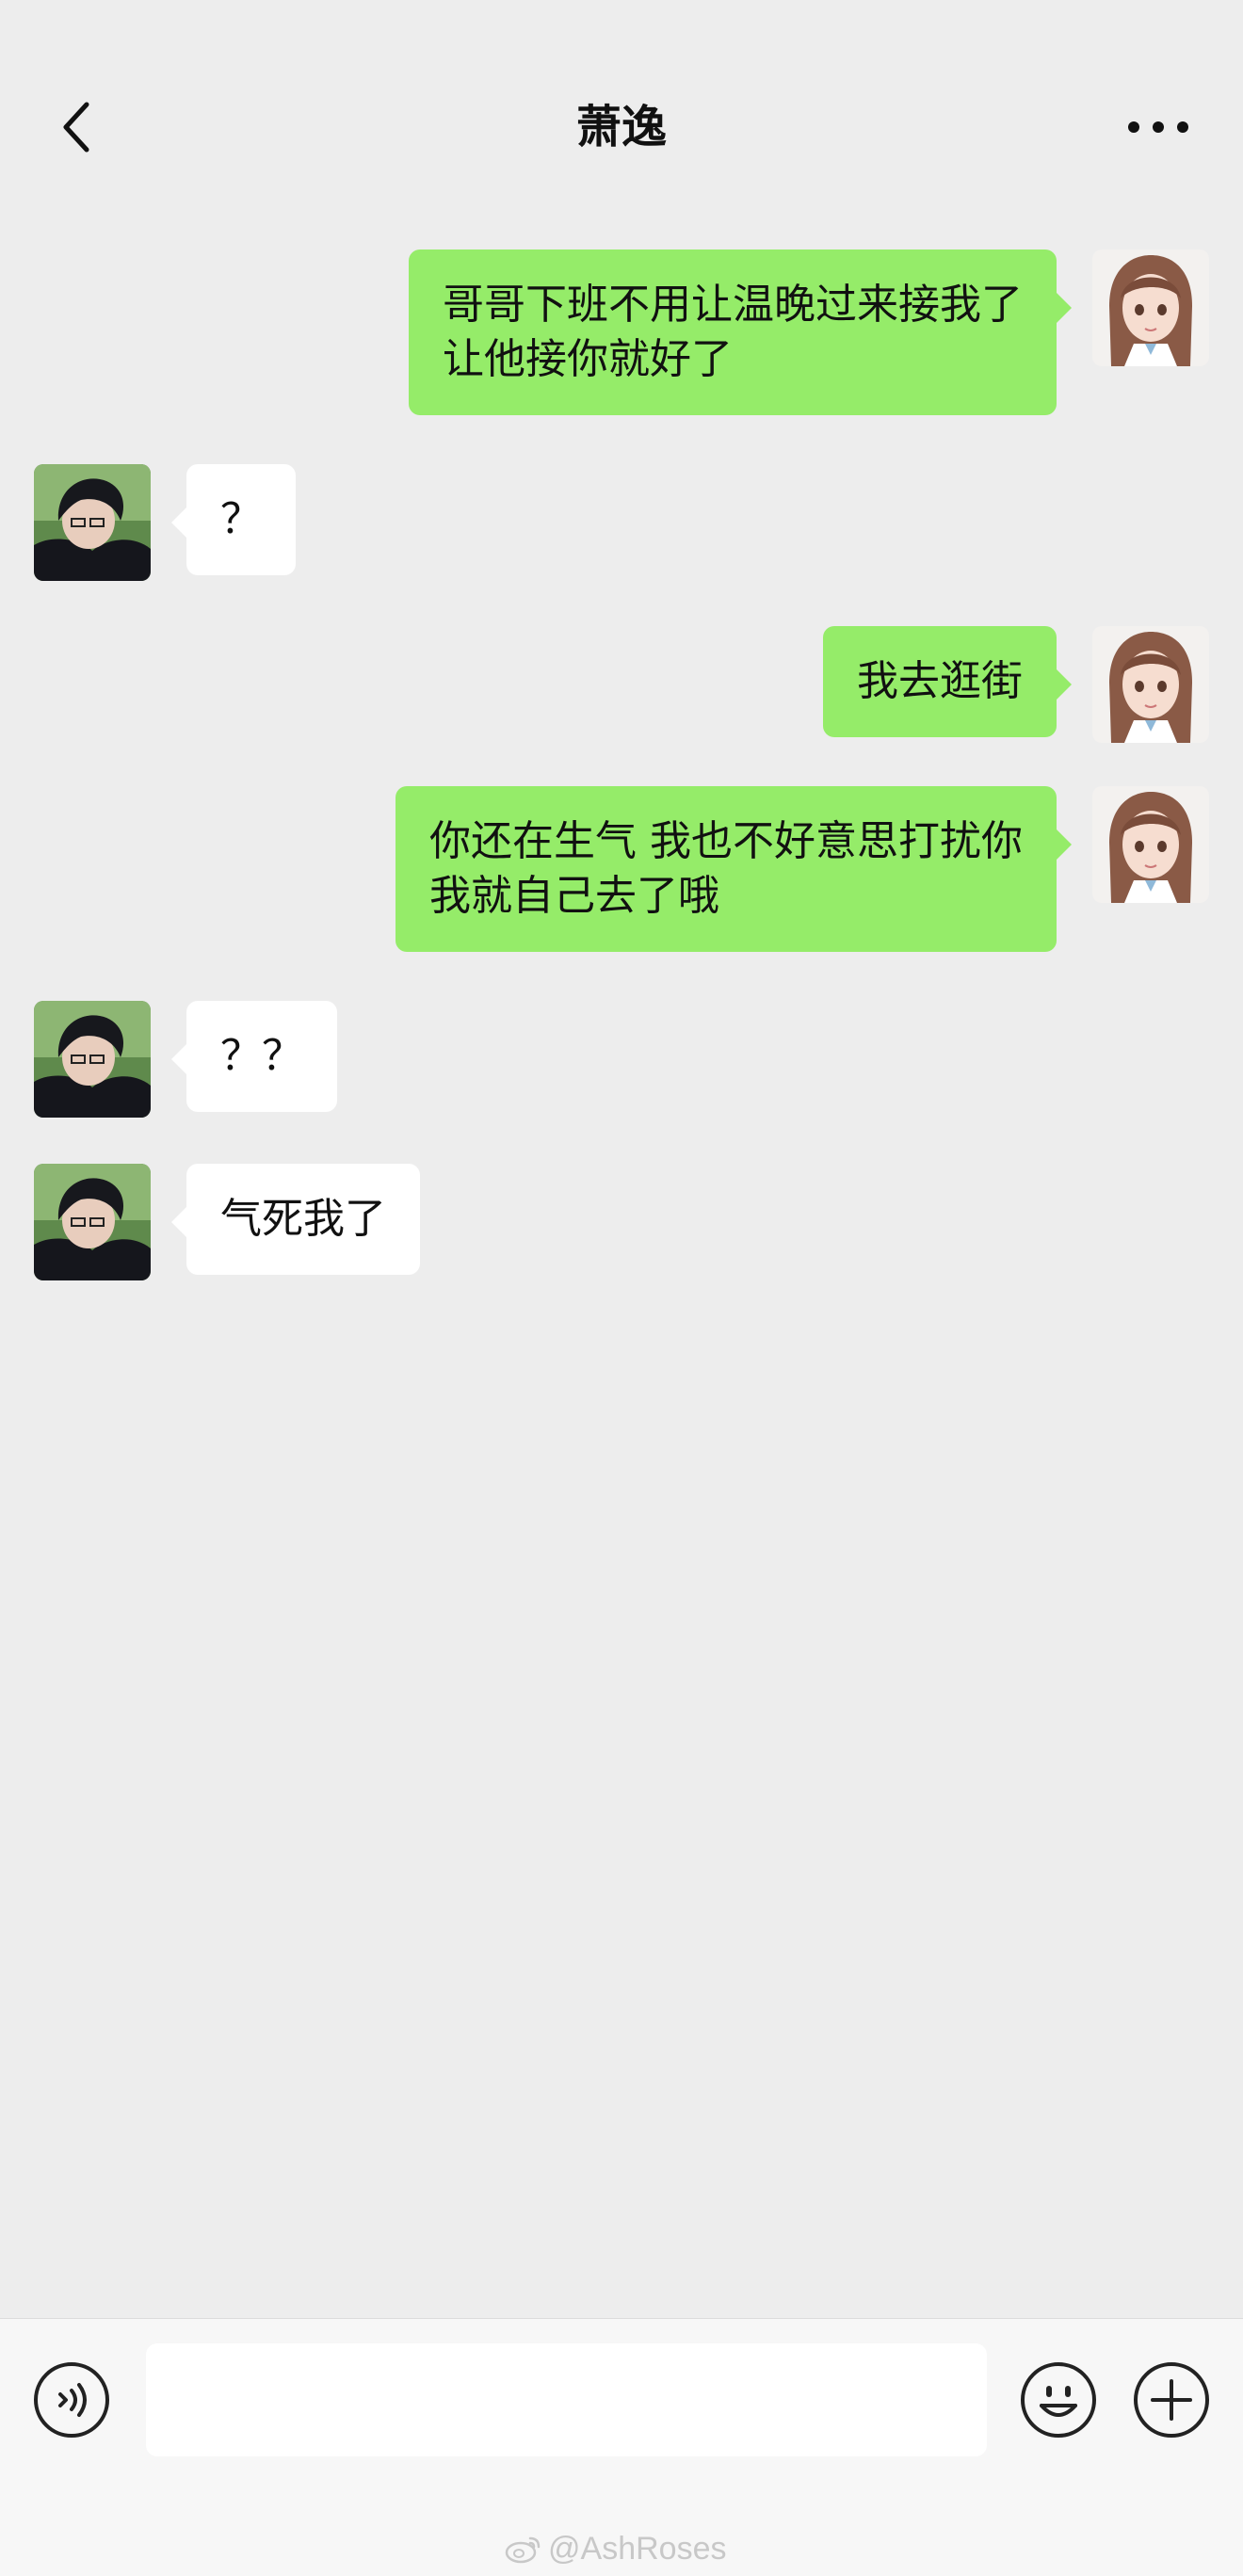 The height and width of the screenshot is (2576, 1243). I want to click on received-message-bubble: 气死我了, so click(295, 1219).